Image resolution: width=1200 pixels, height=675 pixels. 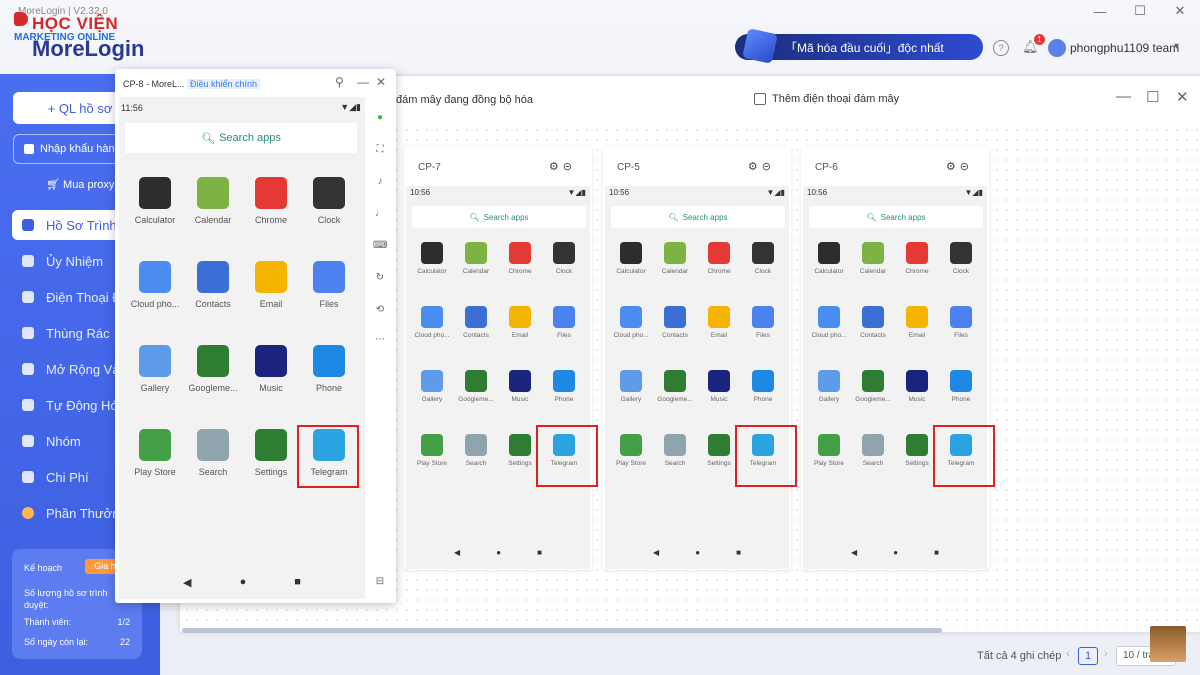 I want to click on main-control-tab: Điều khiển chính, so click(x=224, y=84).